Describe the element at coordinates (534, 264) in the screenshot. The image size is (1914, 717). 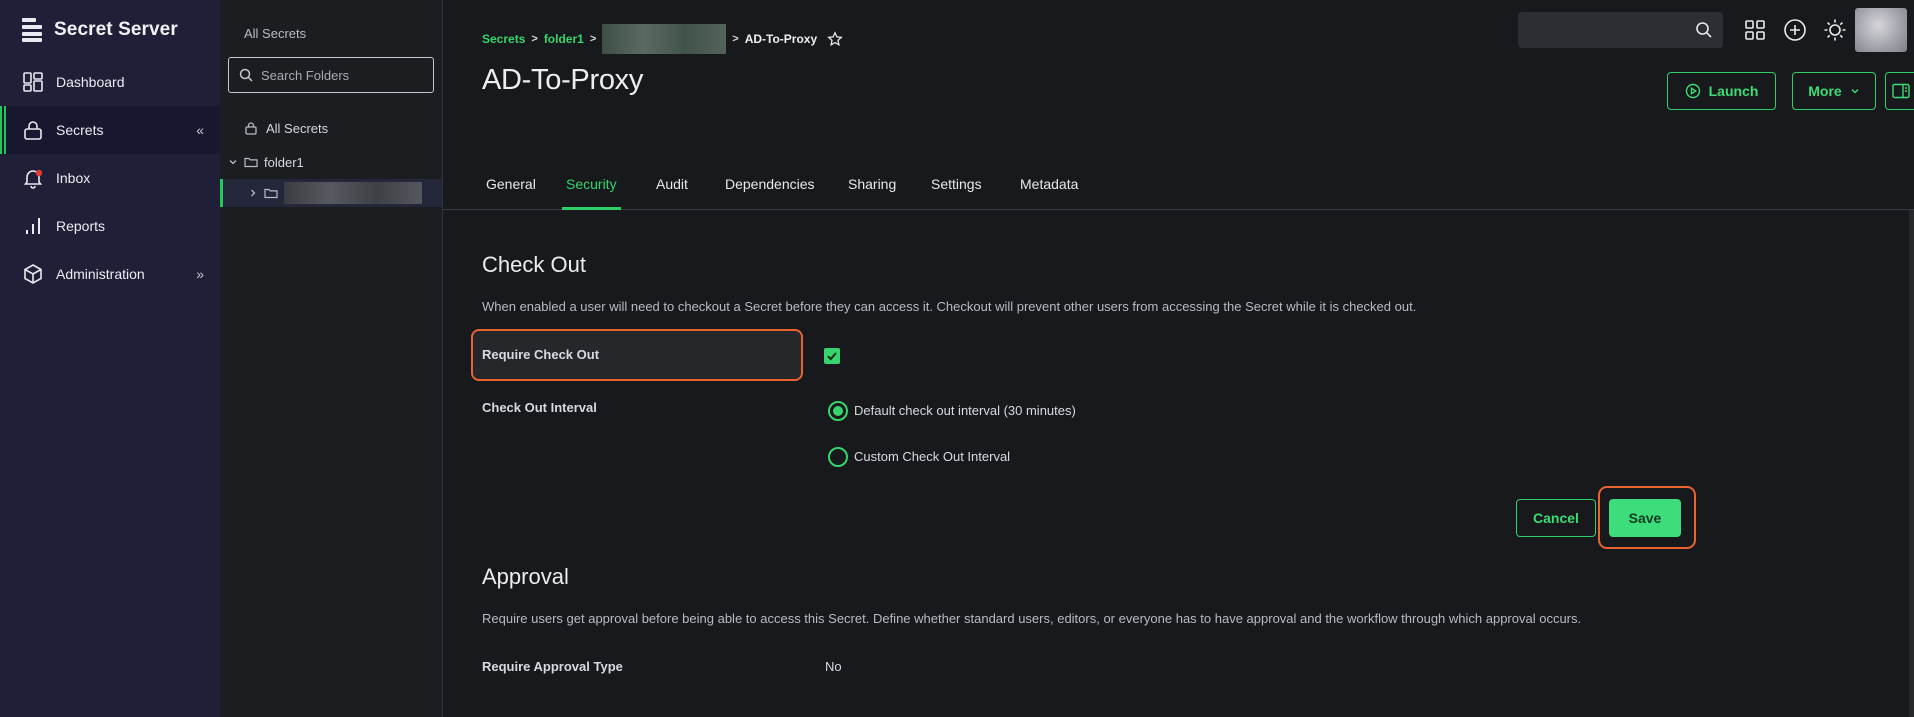
I see `checkout-section-title: Check Out` at that location.